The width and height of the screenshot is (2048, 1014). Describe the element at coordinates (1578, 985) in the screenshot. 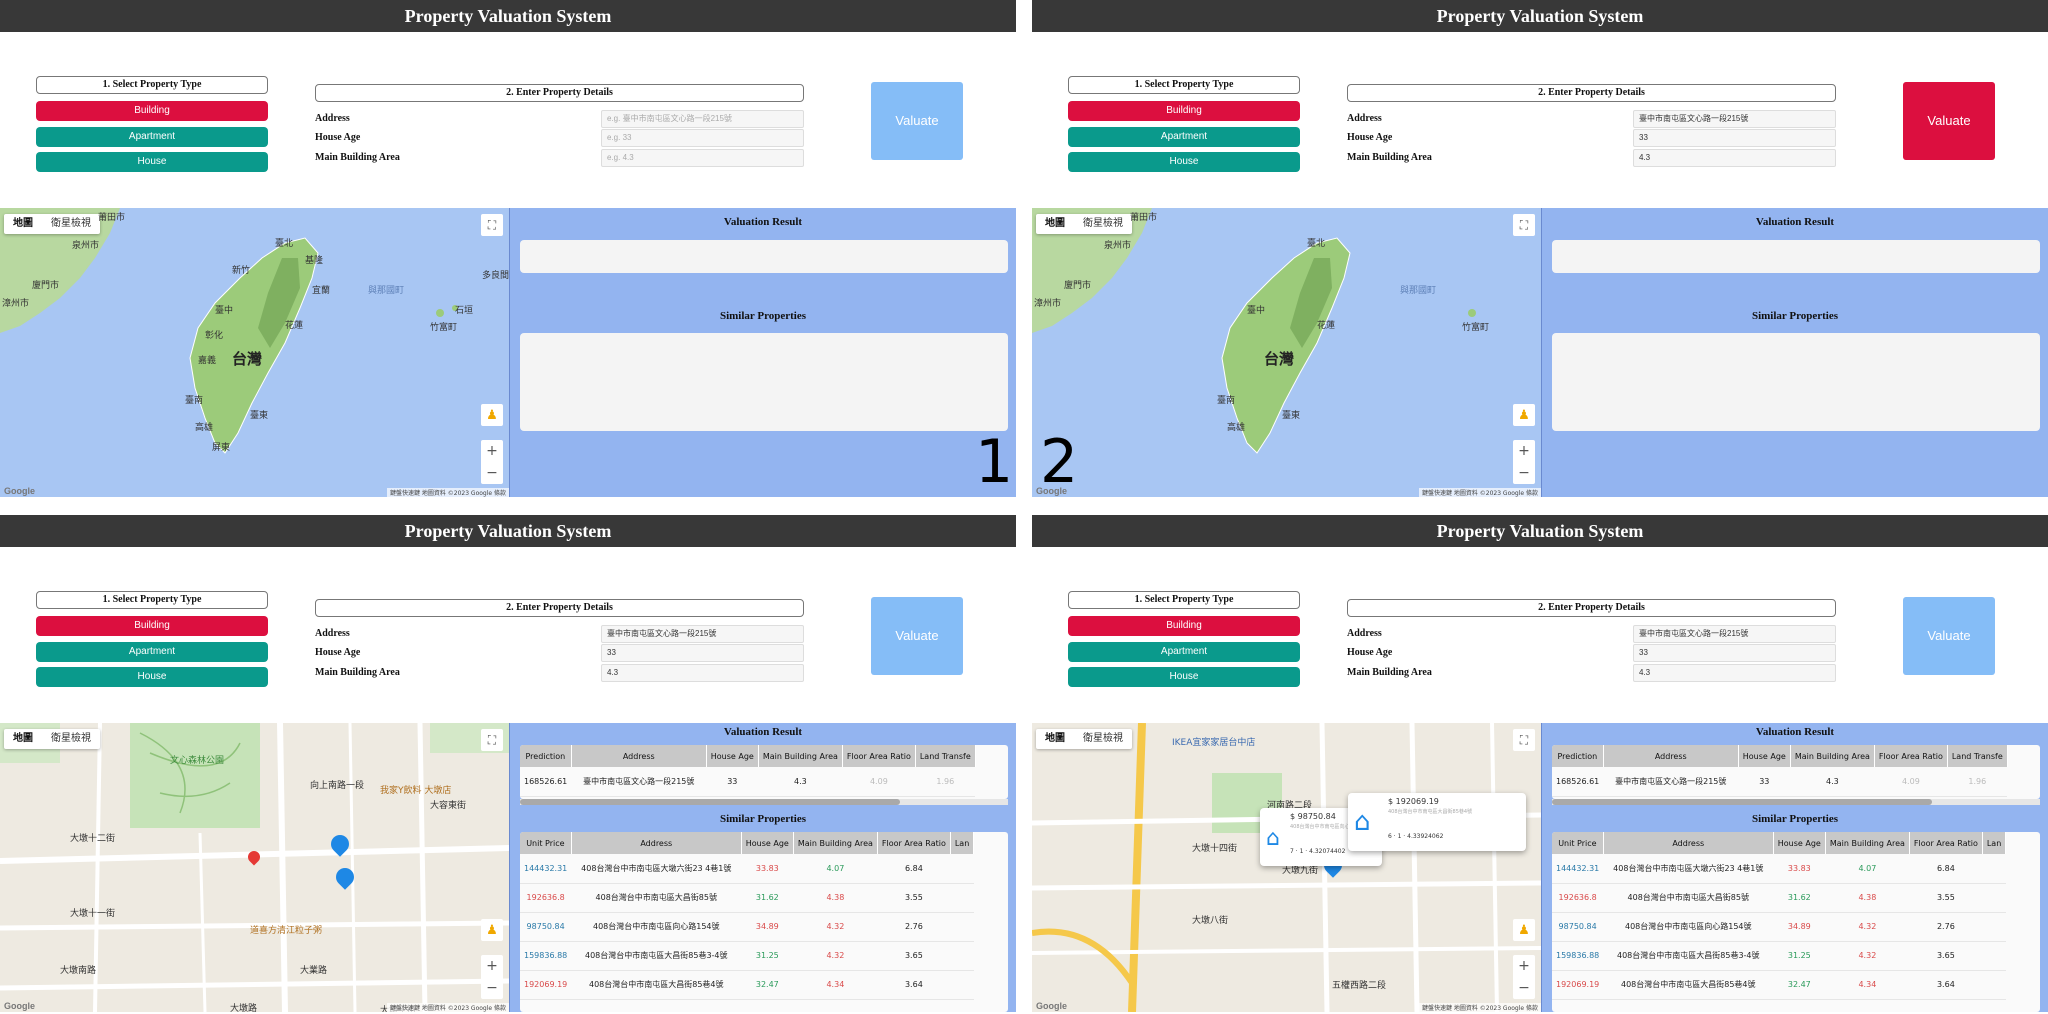

I see `cell: 192069.19` at that location.